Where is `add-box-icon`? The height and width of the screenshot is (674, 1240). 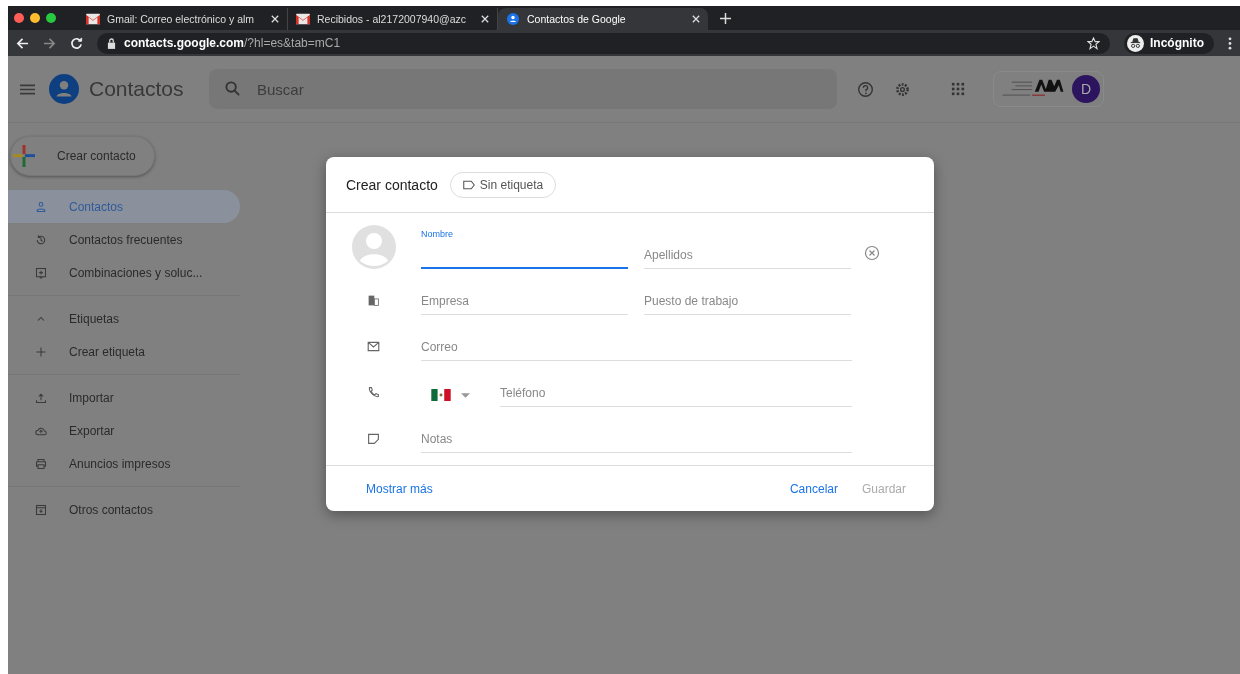
add-box-icon is located at coordinates (41, 272).